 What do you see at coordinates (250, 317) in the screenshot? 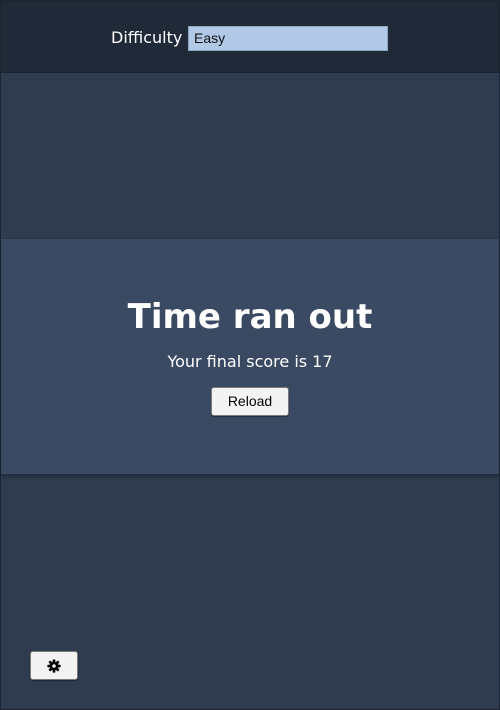
I see `game-over-title: Time ran out` at bounding box center [250, 317].